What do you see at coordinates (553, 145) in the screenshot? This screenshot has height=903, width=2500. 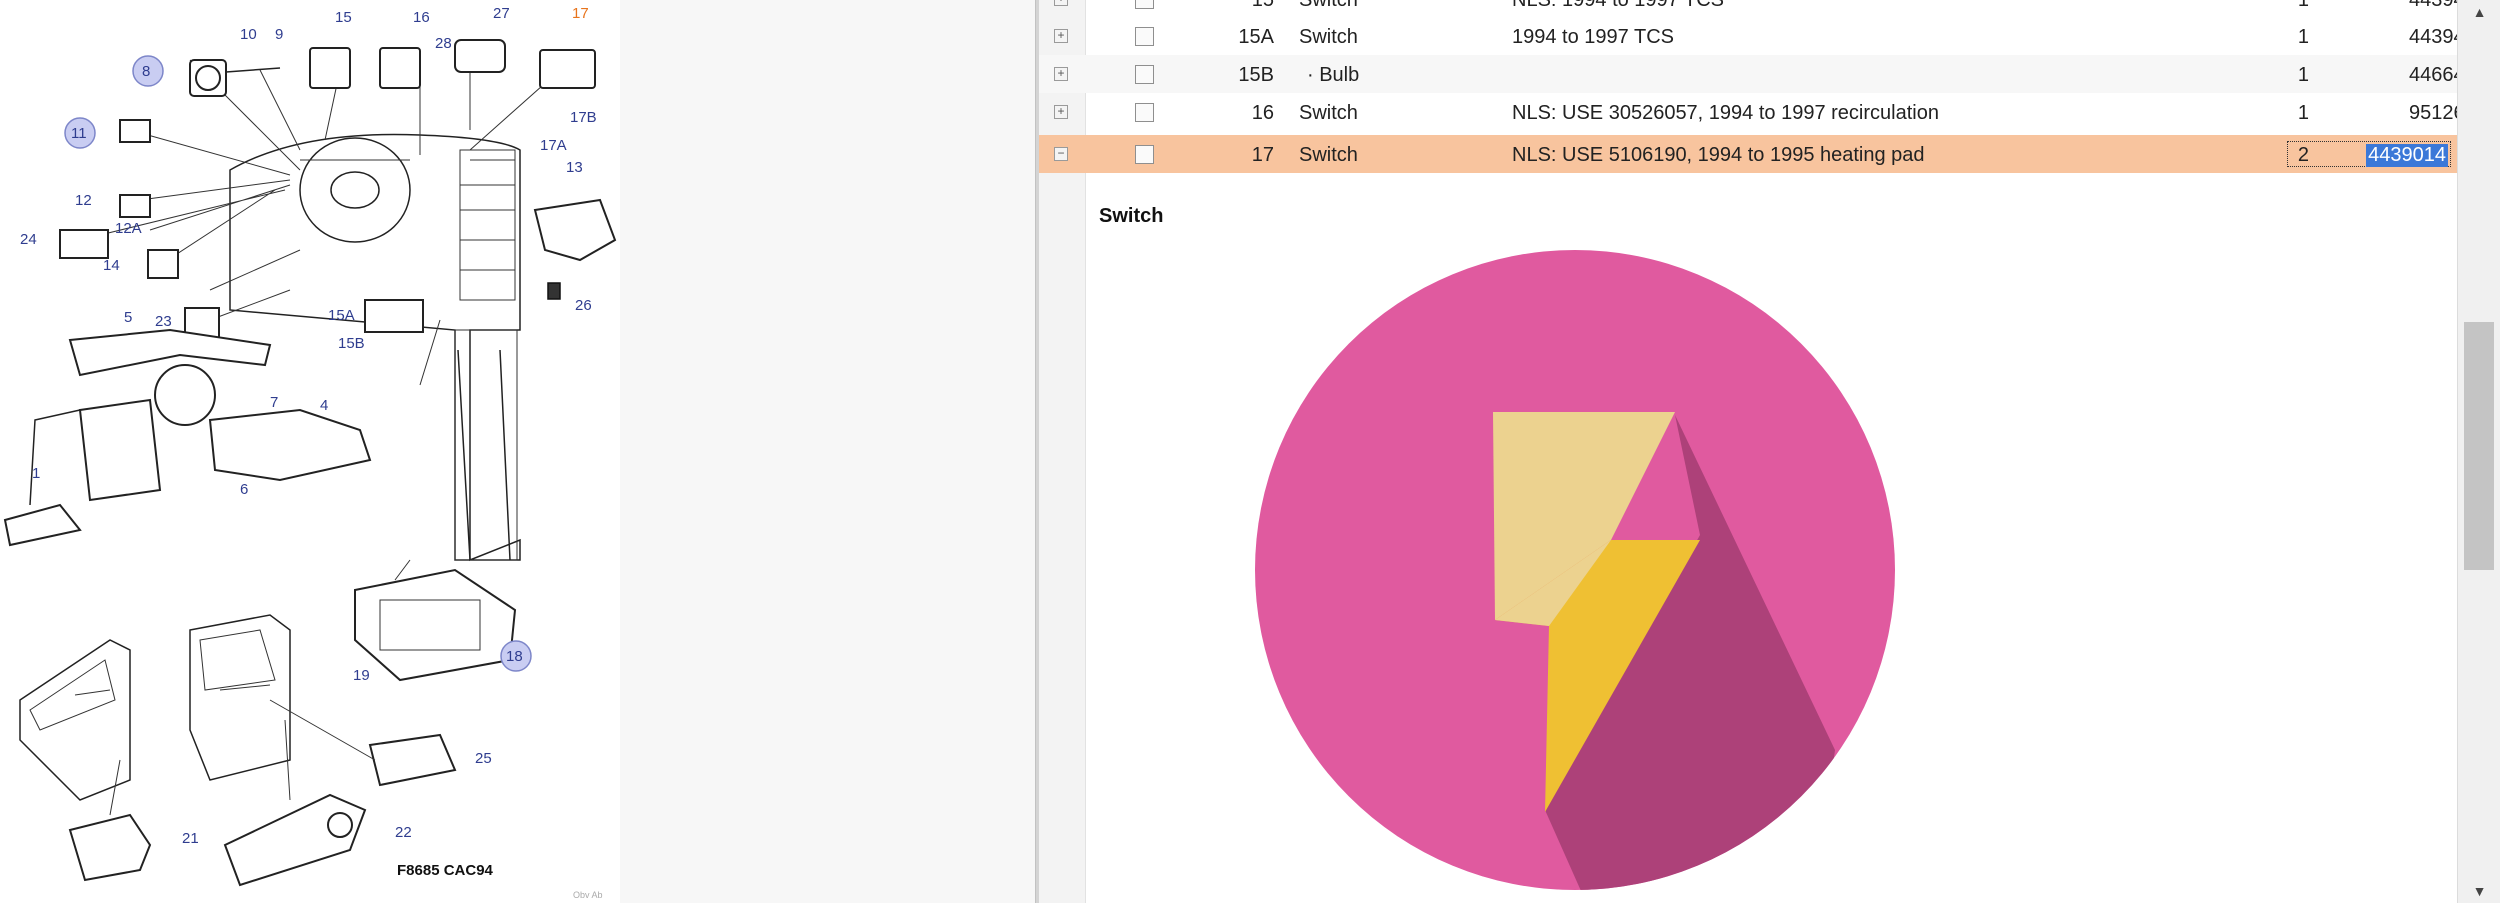 I see `svg-text: 17A` at bounding box center [553, 145].